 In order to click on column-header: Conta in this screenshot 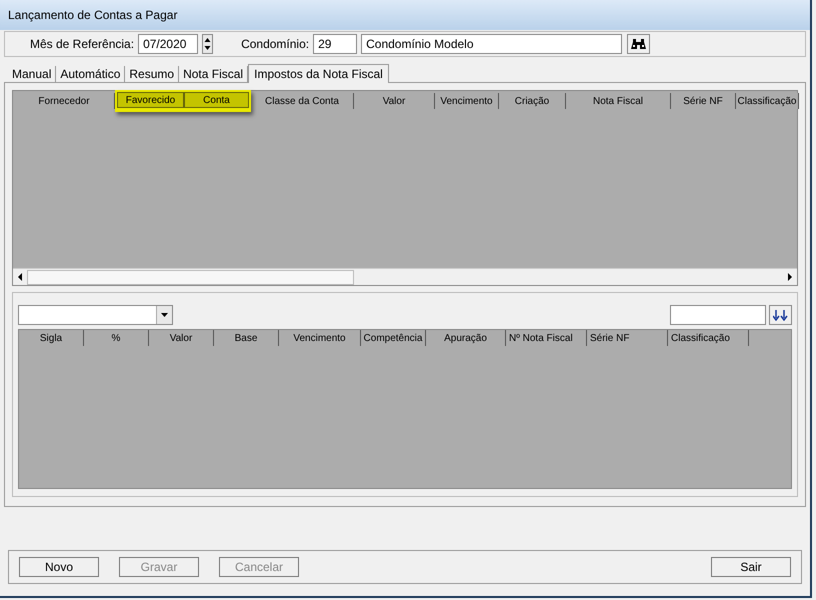, I will do `click(216, 100)`.